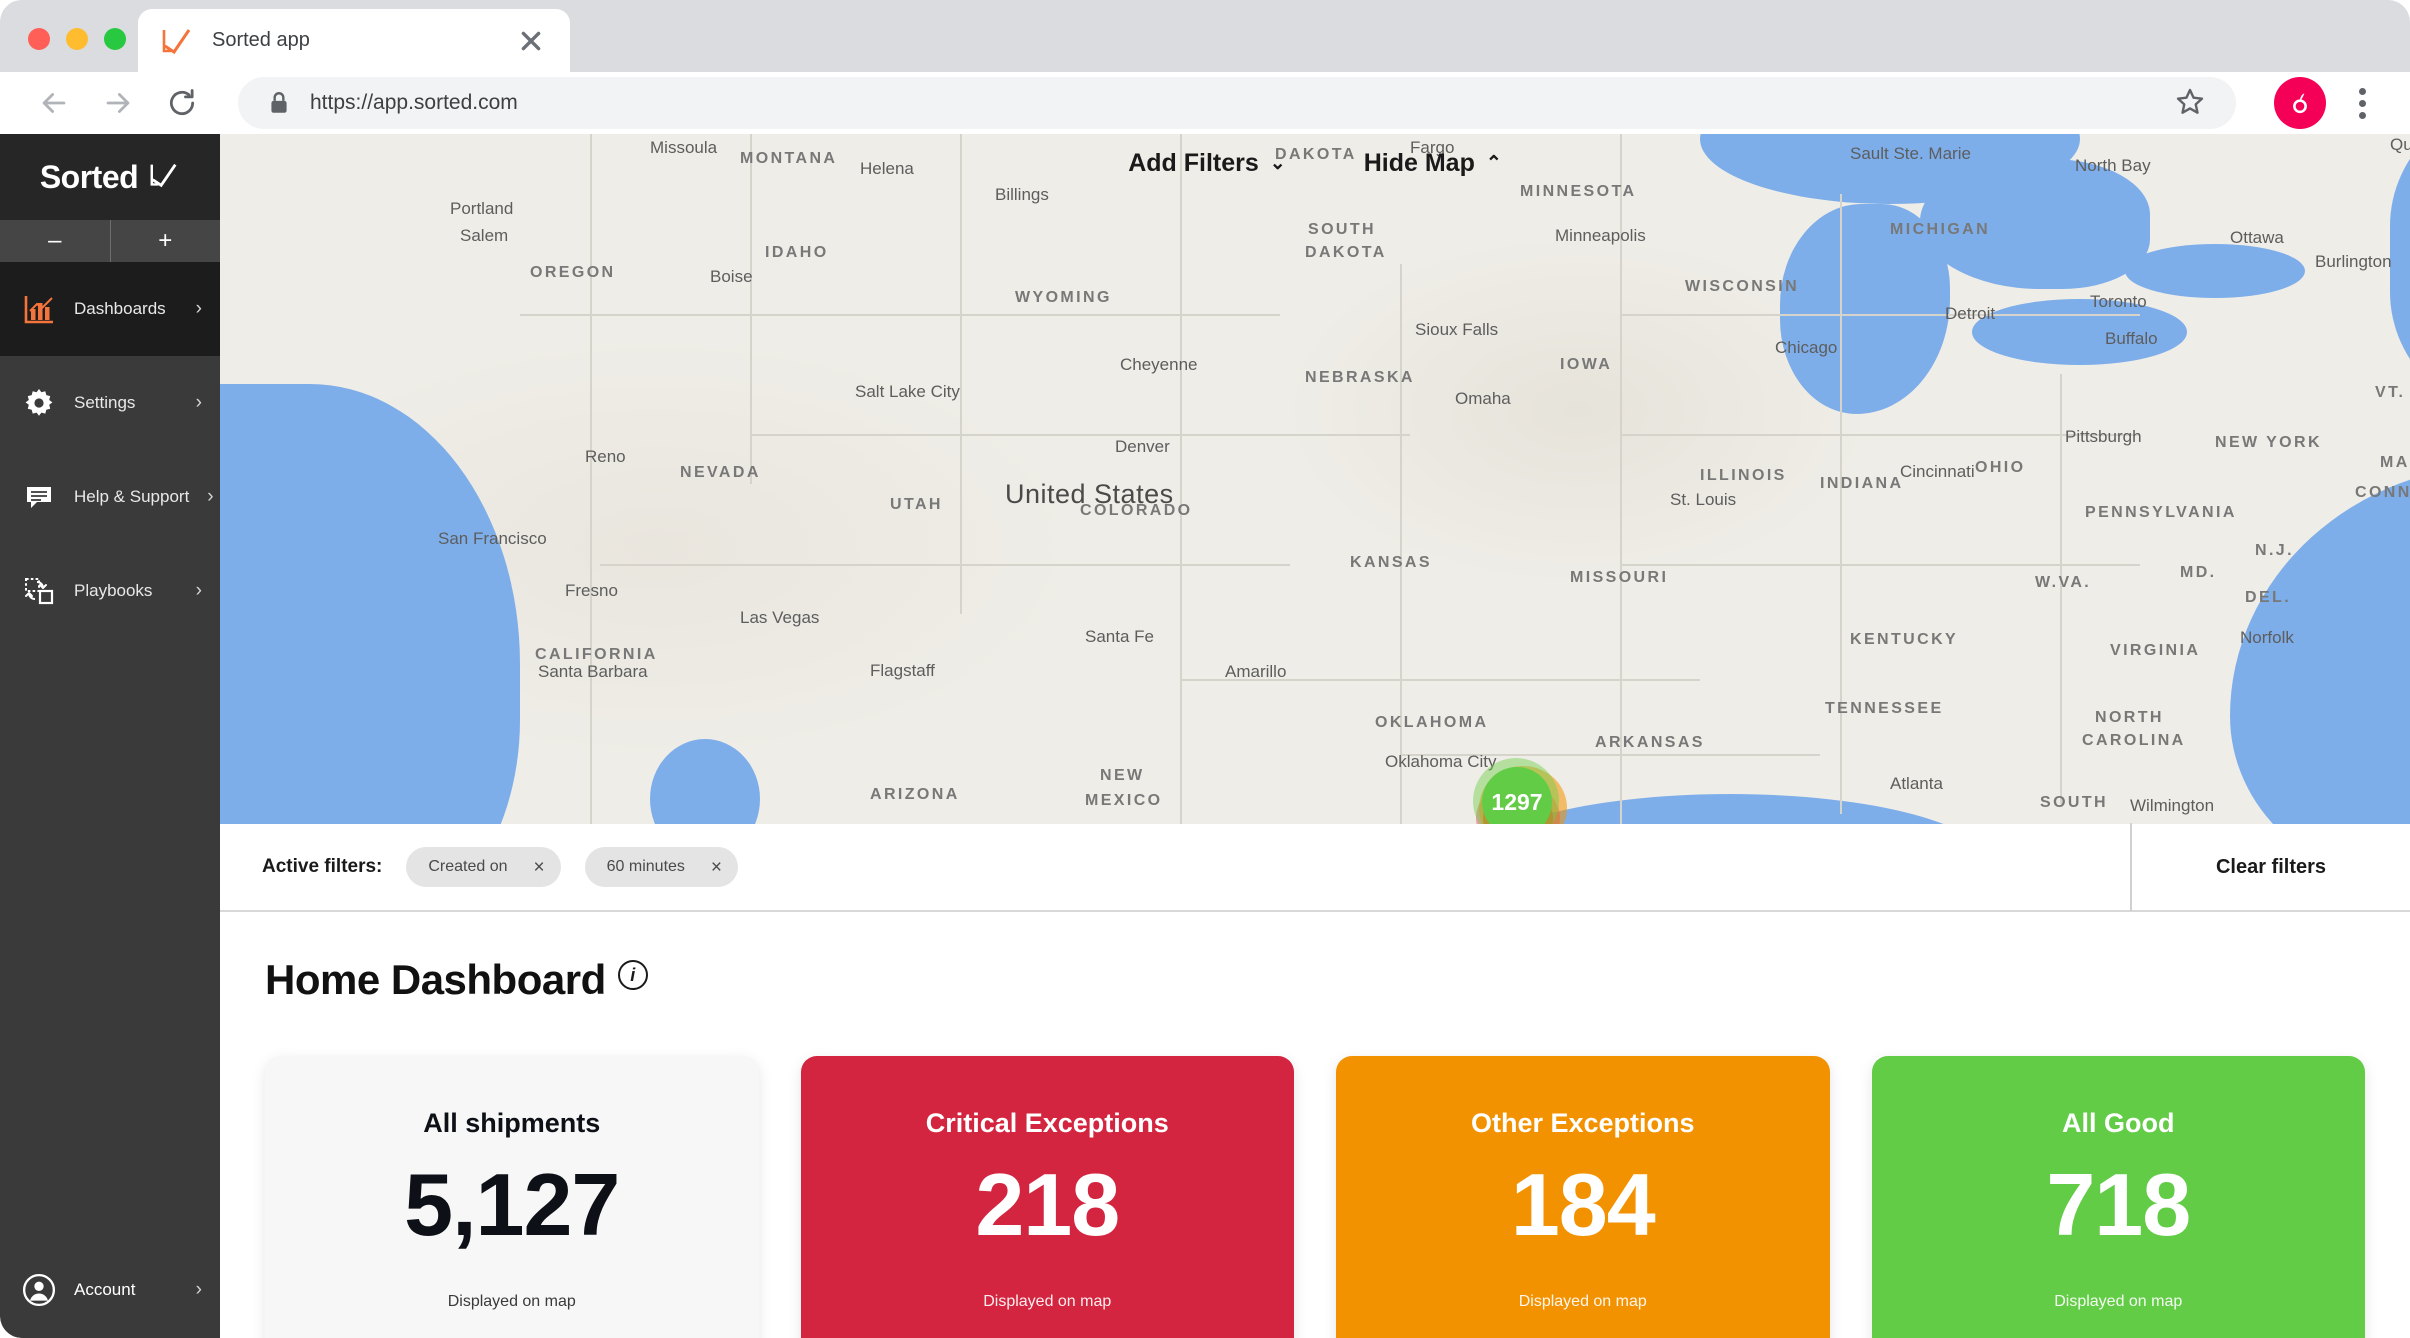 The height and width of the screenshot is (1338, 2410). I want to click on map-state-label: INDIANA, so click(1862, 483).